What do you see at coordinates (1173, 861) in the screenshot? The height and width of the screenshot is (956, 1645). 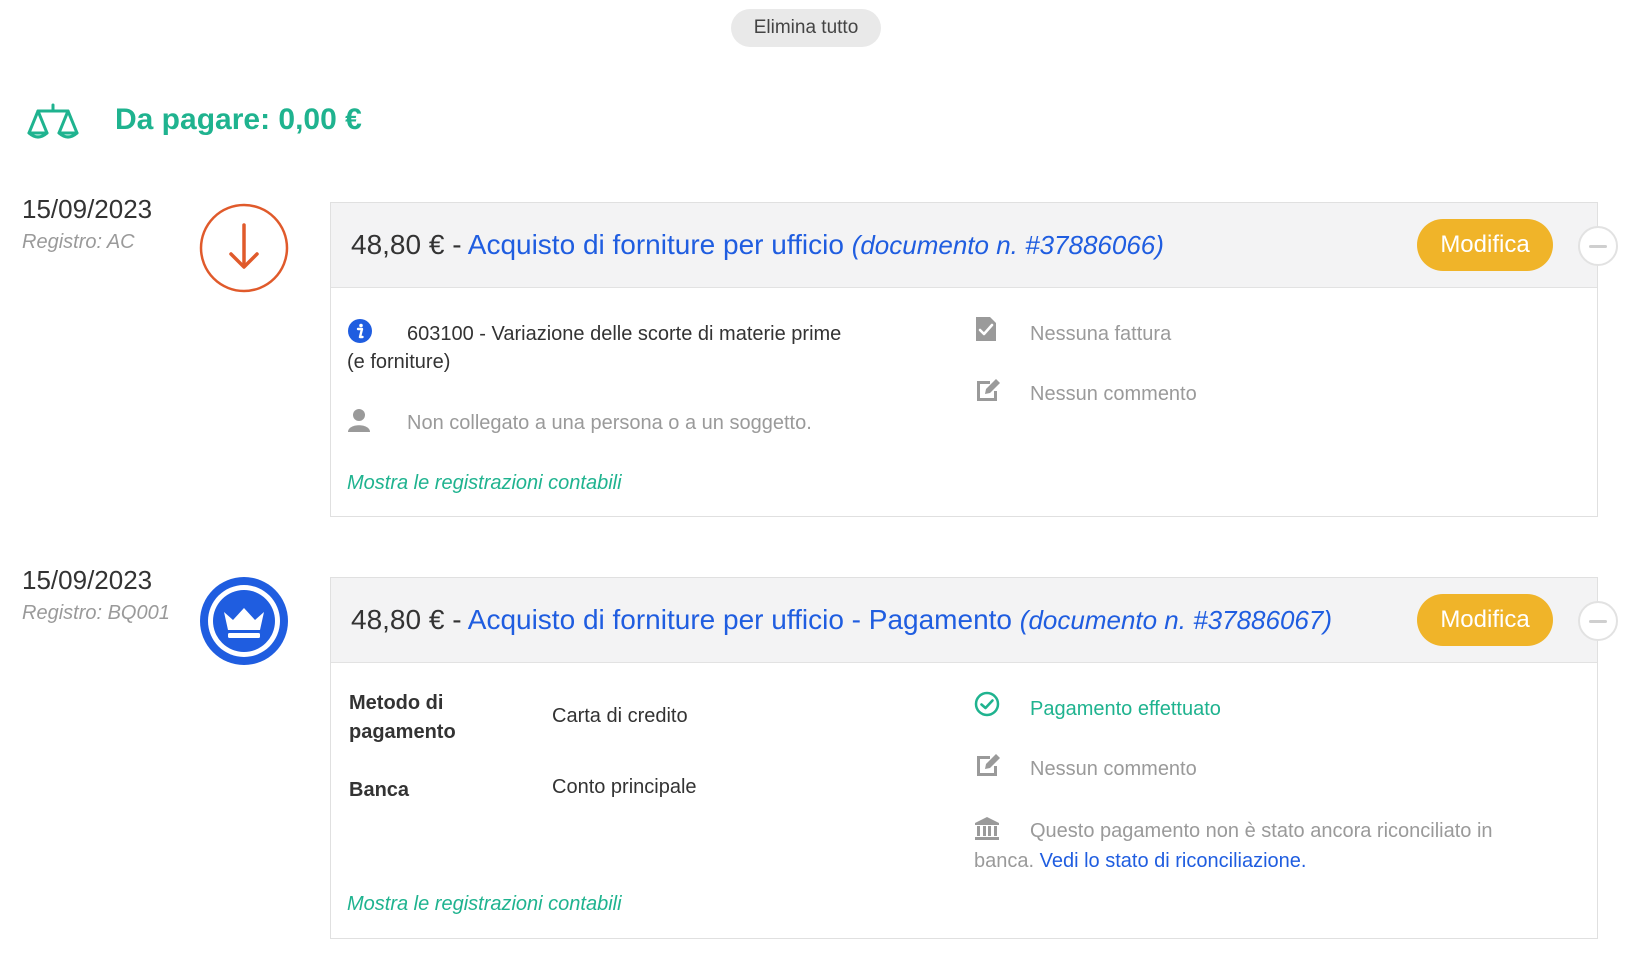 I see `reconciliation-status-link: Vedi lo stato di riconciliazione.` at bounding box center [1173, 861].